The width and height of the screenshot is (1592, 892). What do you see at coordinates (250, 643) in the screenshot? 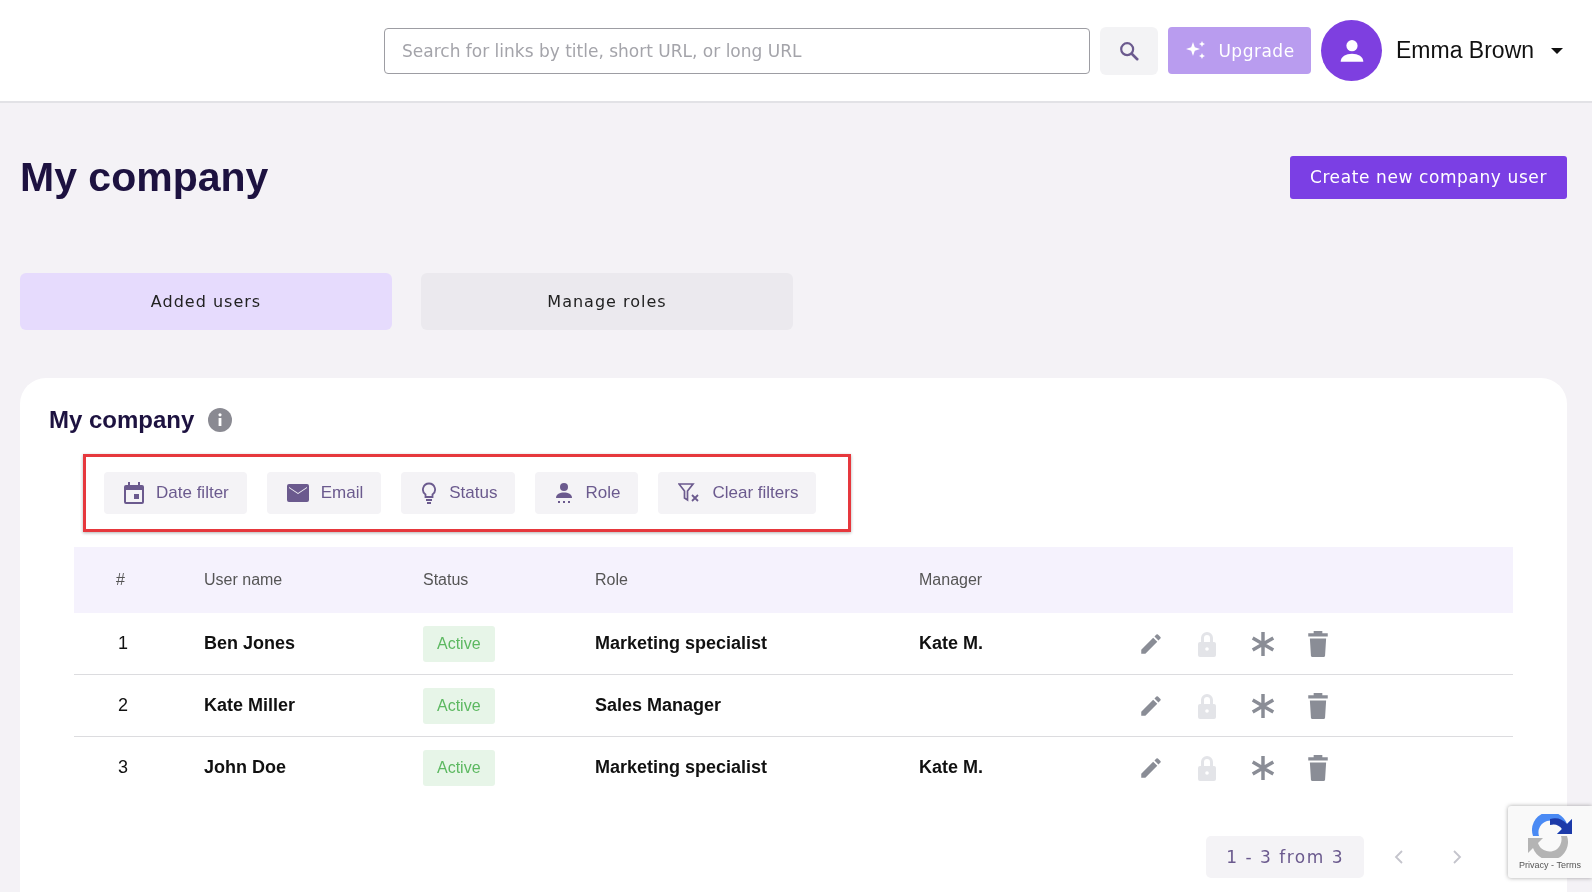
I see `table-cell-text: Ben Jones` at bounding box center [250, 643].